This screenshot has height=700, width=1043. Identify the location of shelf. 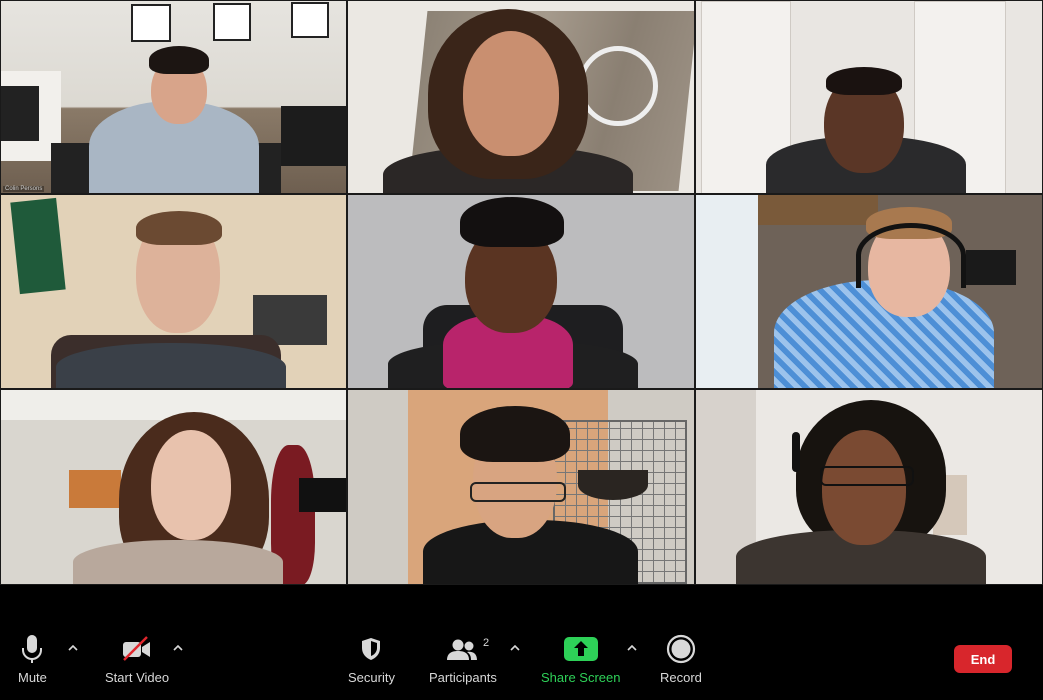
(818, 210).